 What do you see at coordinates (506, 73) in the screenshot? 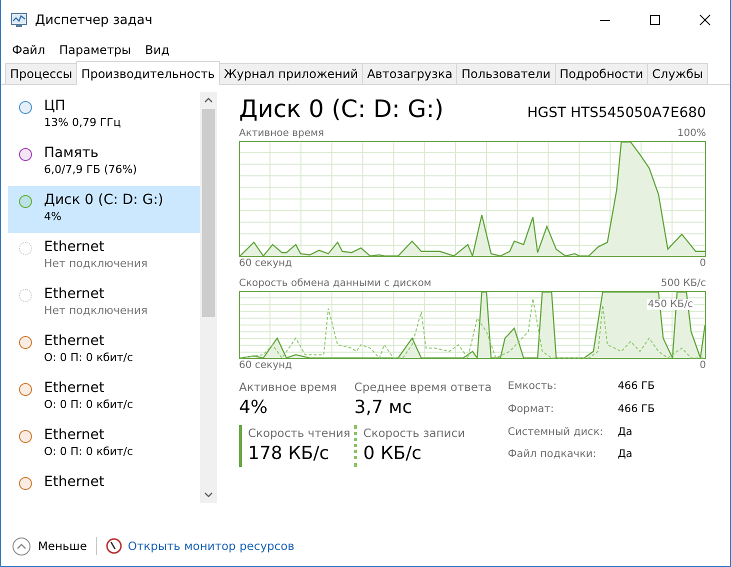
I see `tab: Пользователи` at bounding box center [506, 73].